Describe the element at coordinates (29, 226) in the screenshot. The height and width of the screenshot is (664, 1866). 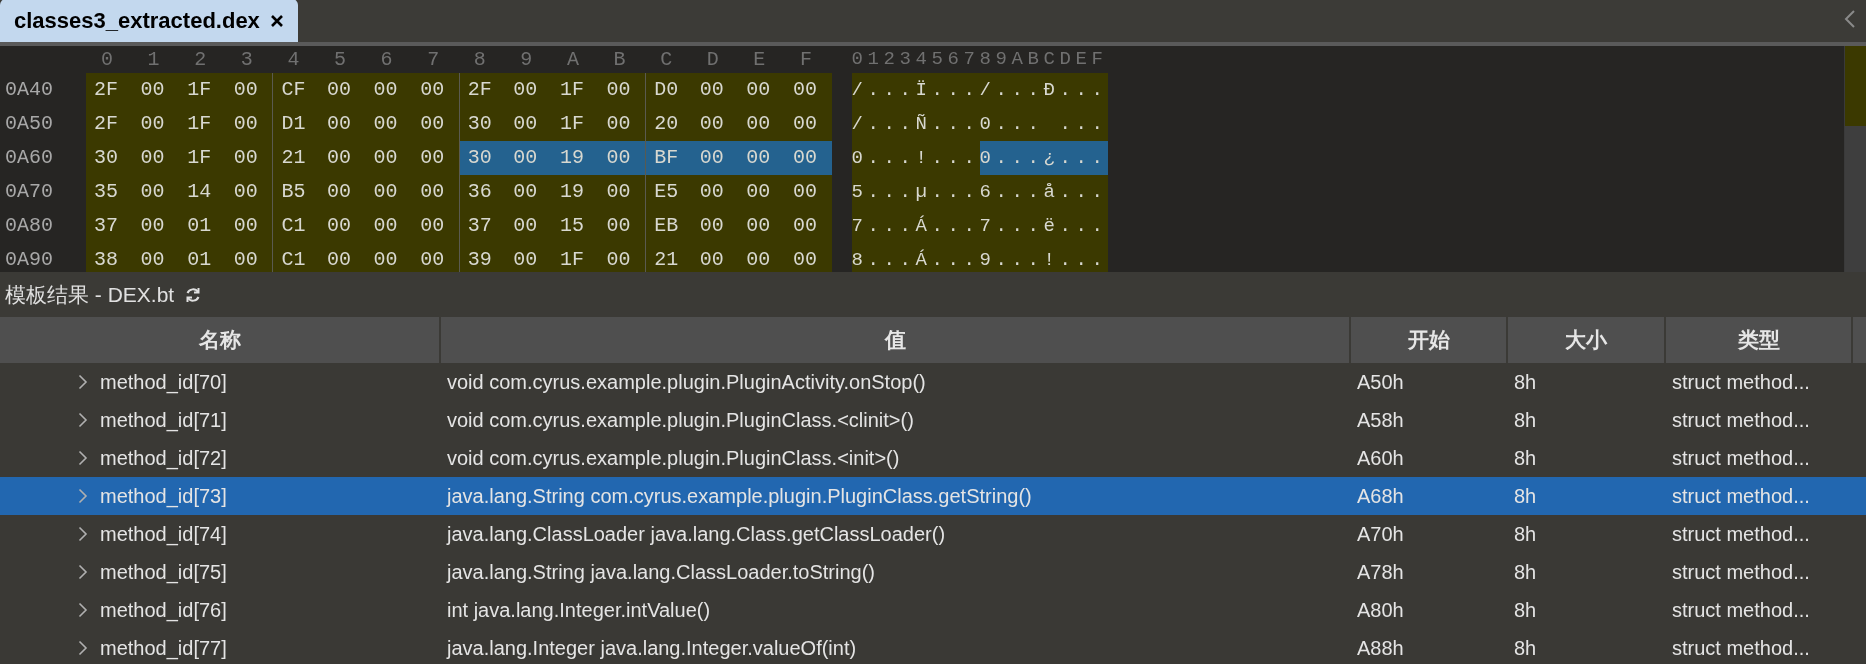
I see `offset-label: 0A80` at that location.